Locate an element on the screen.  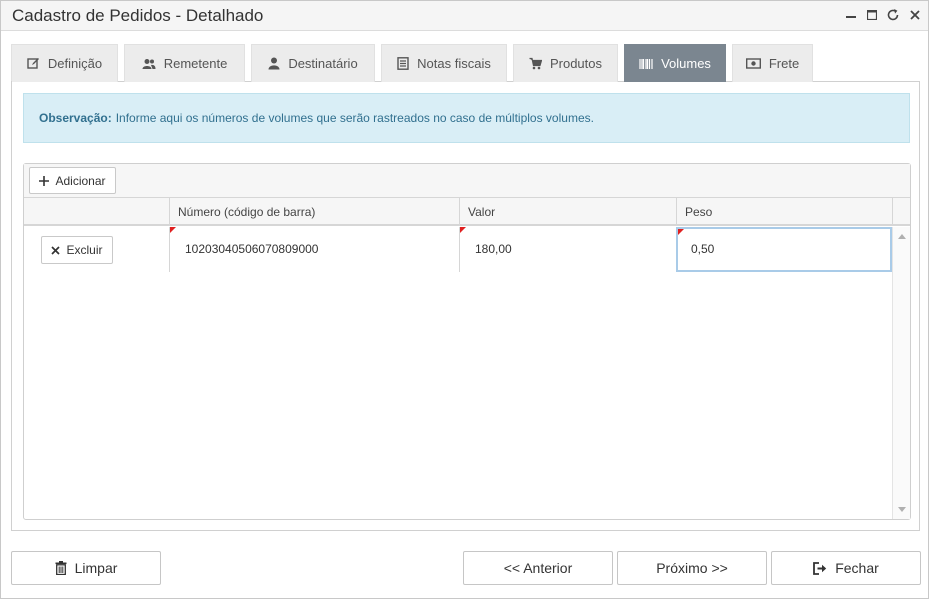
table-row: Excluir 10203040506070809000 180,00 0,50 is located at coordinates (458, 249).